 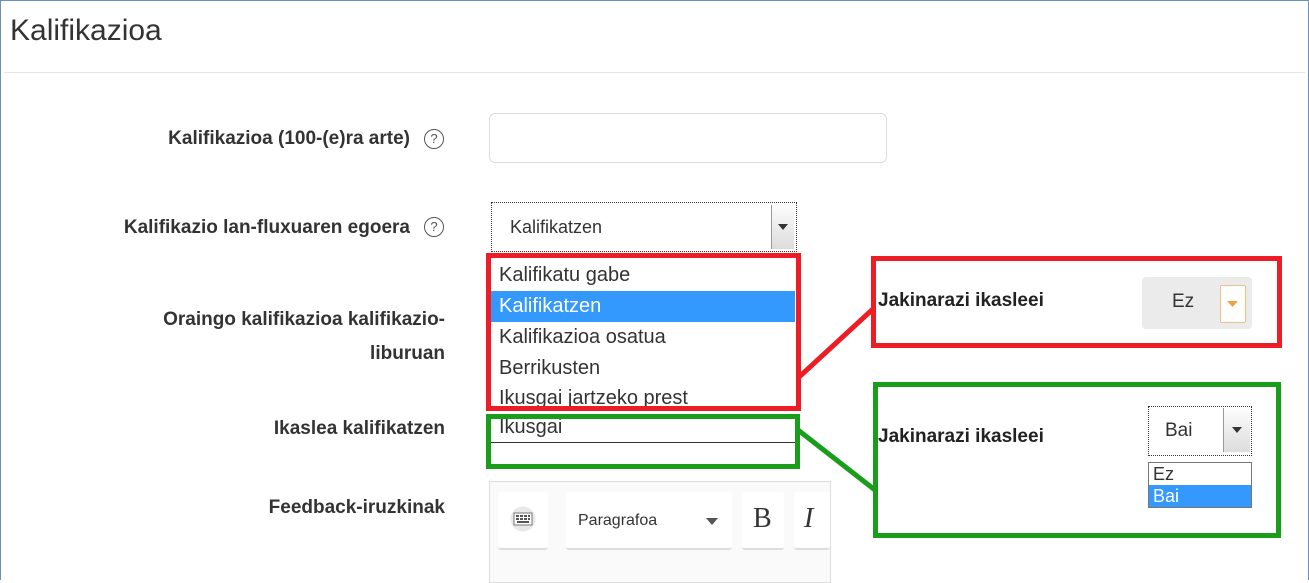 What do you see at coordinates (1200, 474) in the screenshot?
I see `option-no: Ez` at bounding box center [1200, 474].